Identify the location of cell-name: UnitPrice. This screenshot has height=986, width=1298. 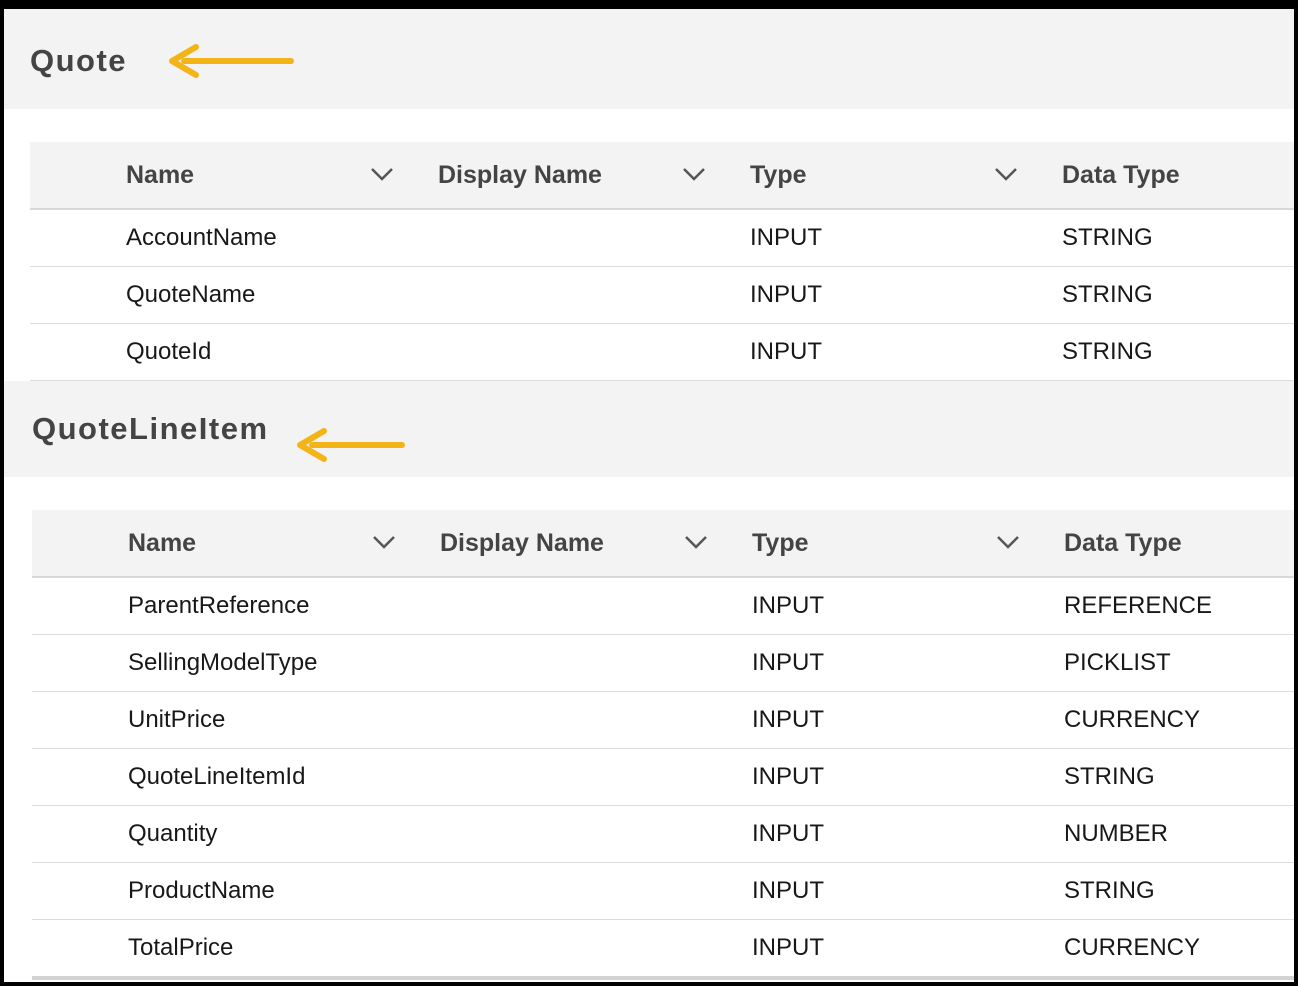
(177, 719).